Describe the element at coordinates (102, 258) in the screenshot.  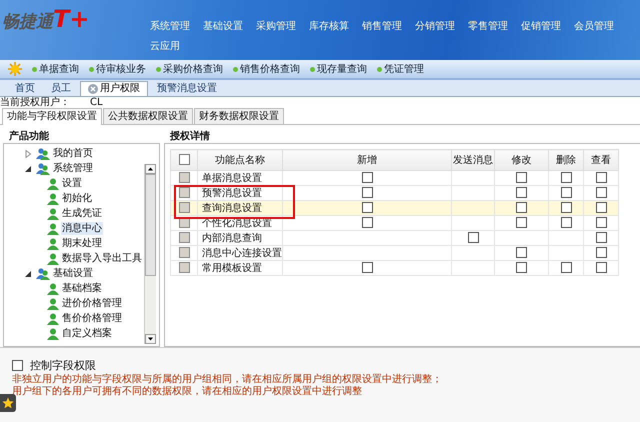
I see `tree-item: 数据导入导出工具` at that location.